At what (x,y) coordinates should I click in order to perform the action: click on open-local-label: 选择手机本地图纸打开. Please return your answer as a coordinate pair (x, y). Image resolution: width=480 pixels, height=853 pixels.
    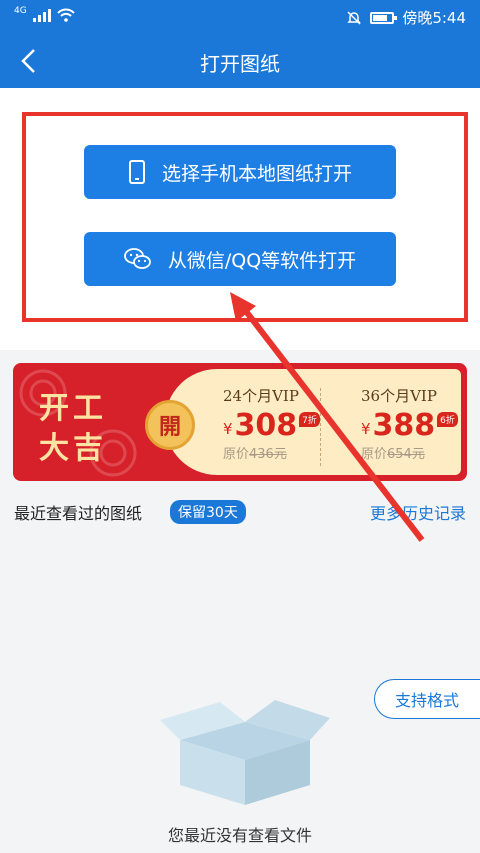
    Looking at the image, I should click on (256, 173).